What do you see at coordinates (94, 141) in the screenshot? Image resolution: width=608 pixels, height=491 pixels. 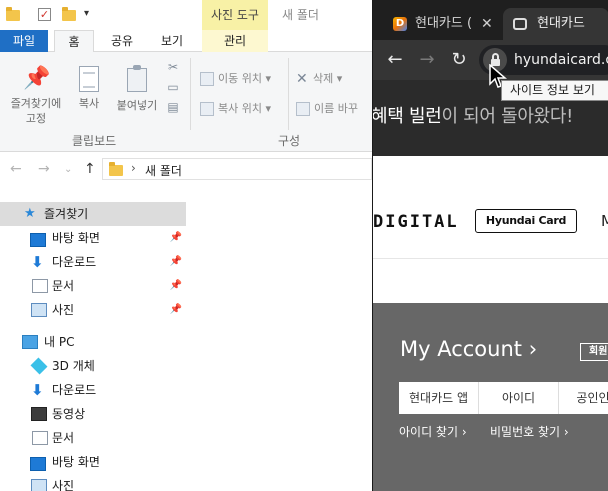 I see `clipboard-group-label: 클립보드` at bounding box center [94, 141].